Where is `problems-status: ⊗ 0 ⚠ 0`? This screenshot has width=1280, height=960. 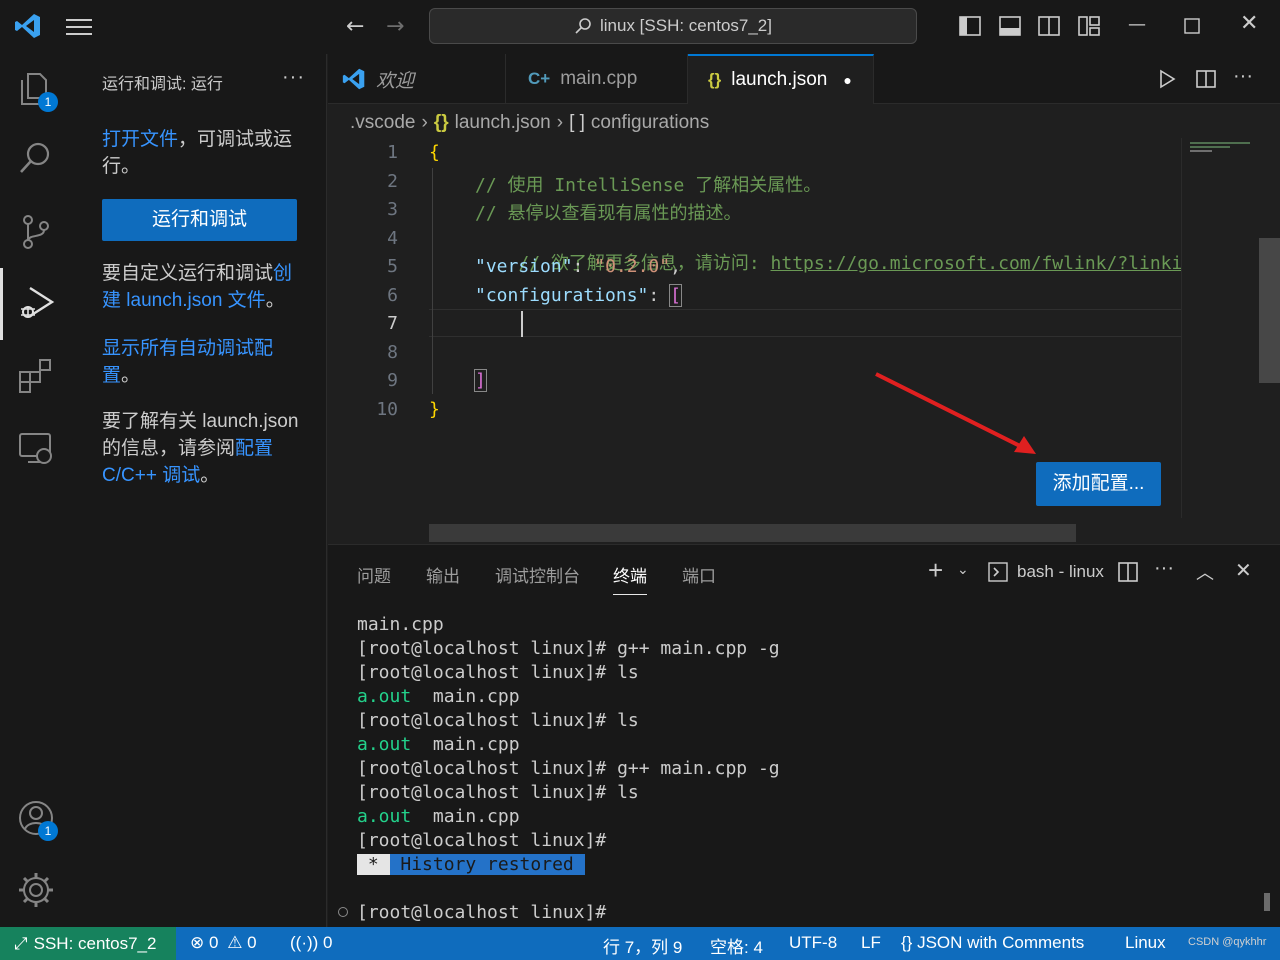
problems-status: ⊗ 0 ⚠ 0 is located at coordinates (223, 943).